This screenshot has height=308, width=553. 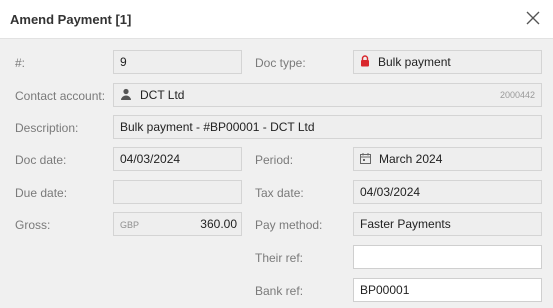 I want to click on bank-ref-input: BP00001, so click(x=447, y=290).